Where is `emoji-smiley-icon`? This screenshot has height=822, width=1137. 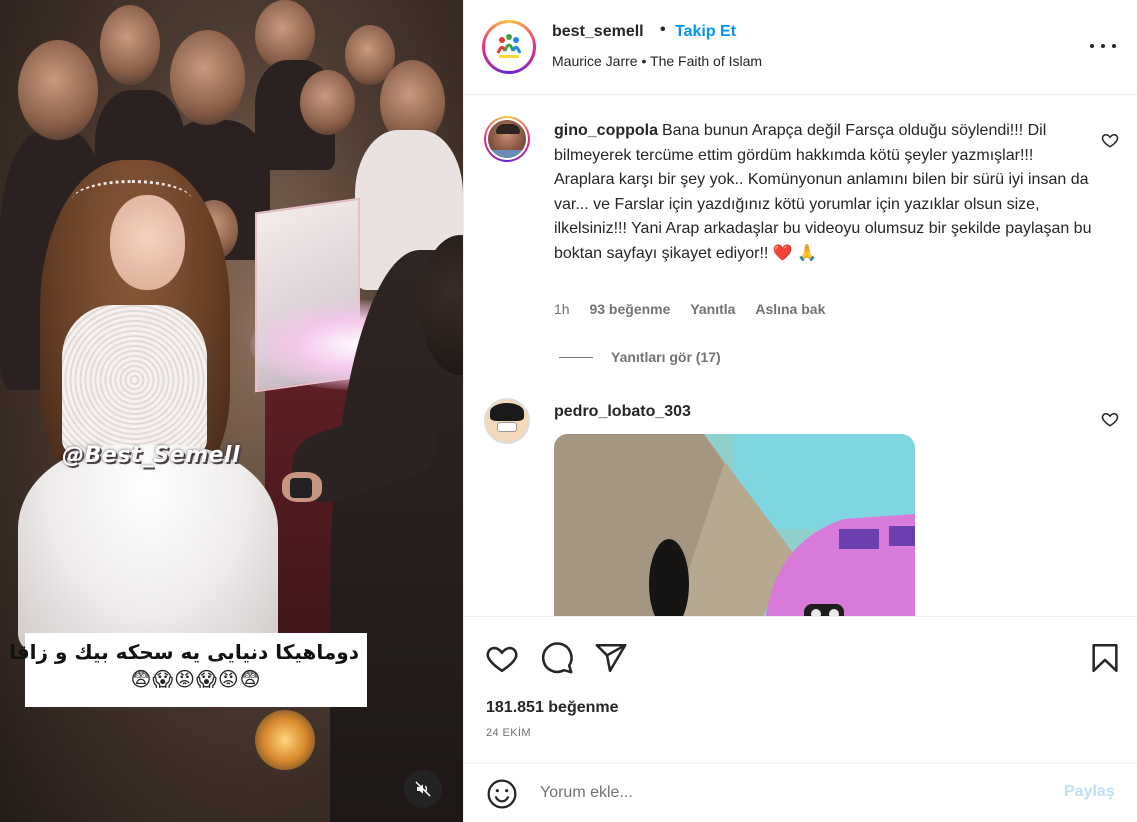 emoji-smiley-icon is located at coordinates (502, 794).